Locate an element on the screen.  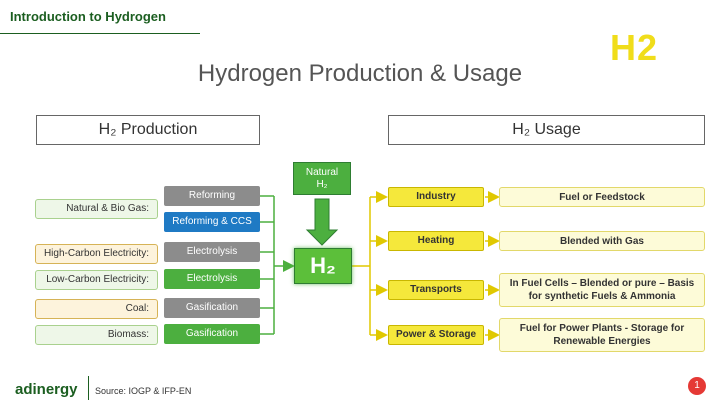
source-biomass: Biomass: is located at coordinates (96, 335).